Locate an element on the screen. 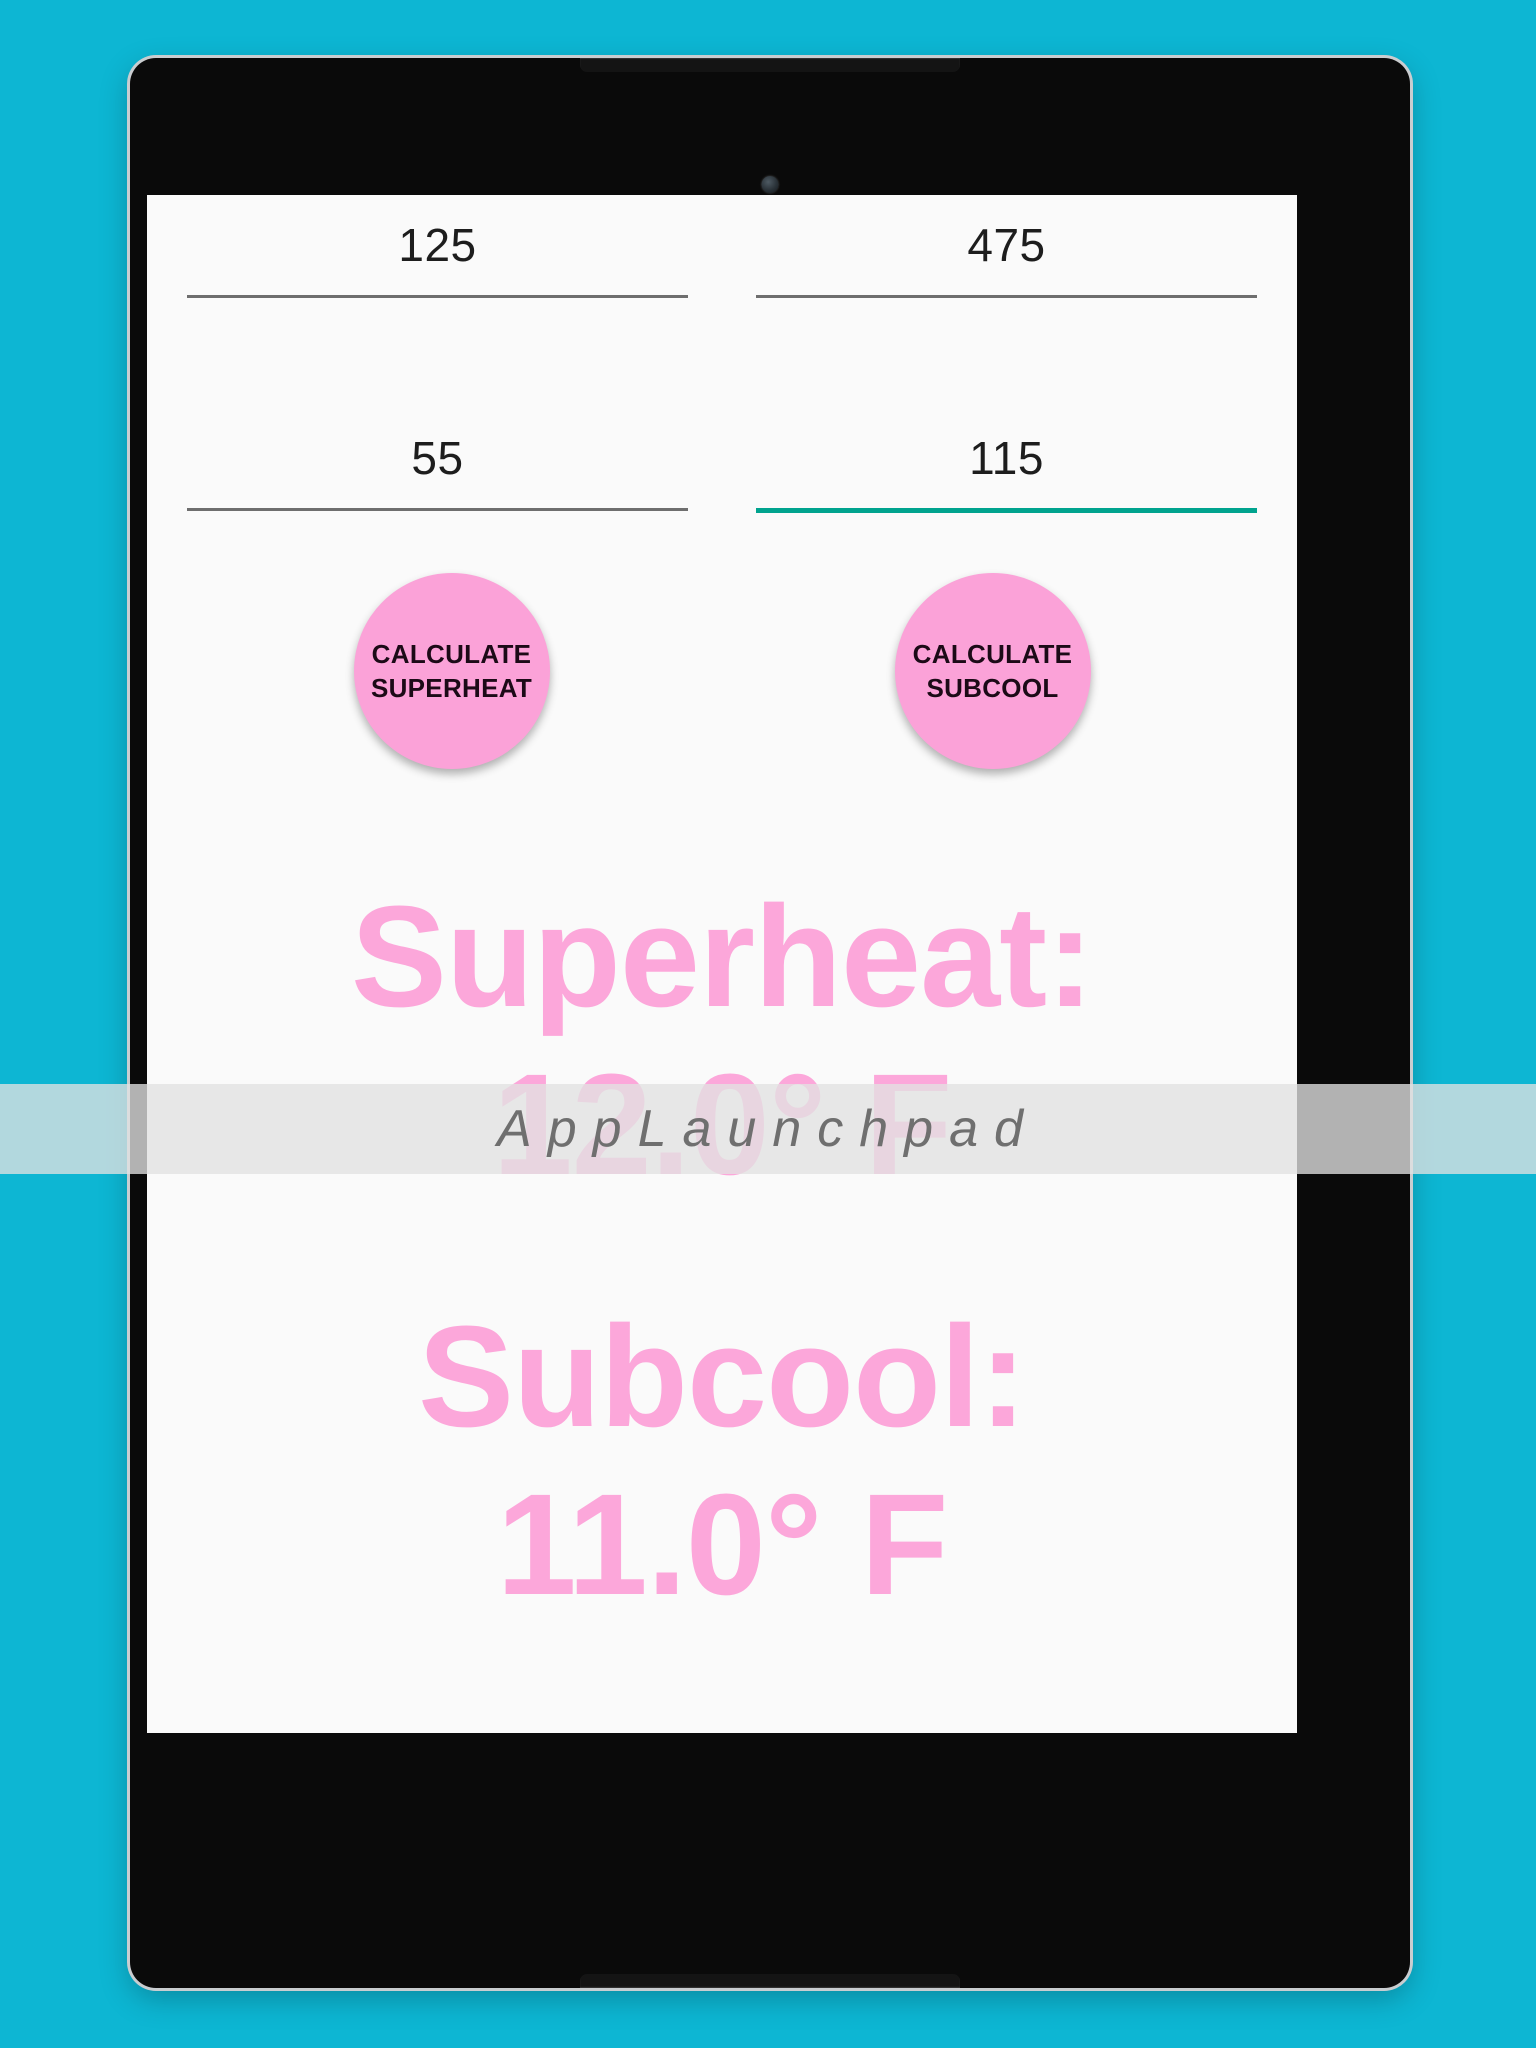 The image size is (1536, 2048). speaker-slot-top-icon is located at coordinates (770, 65).